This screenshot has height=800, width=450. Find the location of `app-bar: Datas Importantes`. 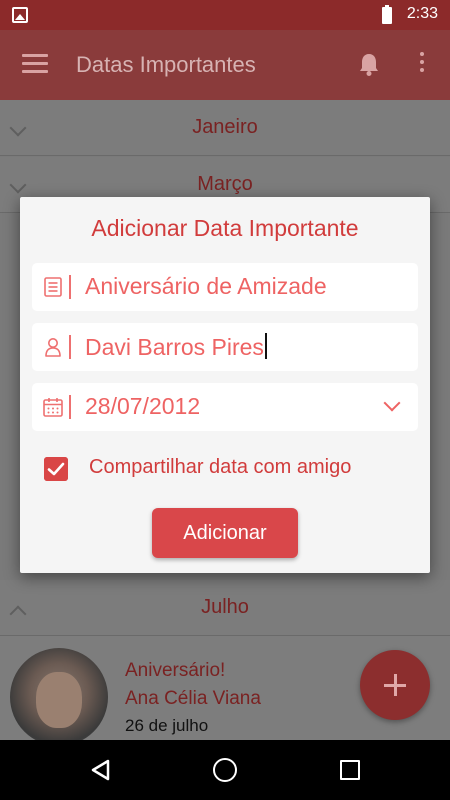

app-bar: Datas Importantes is located at coordinates (225, 65).